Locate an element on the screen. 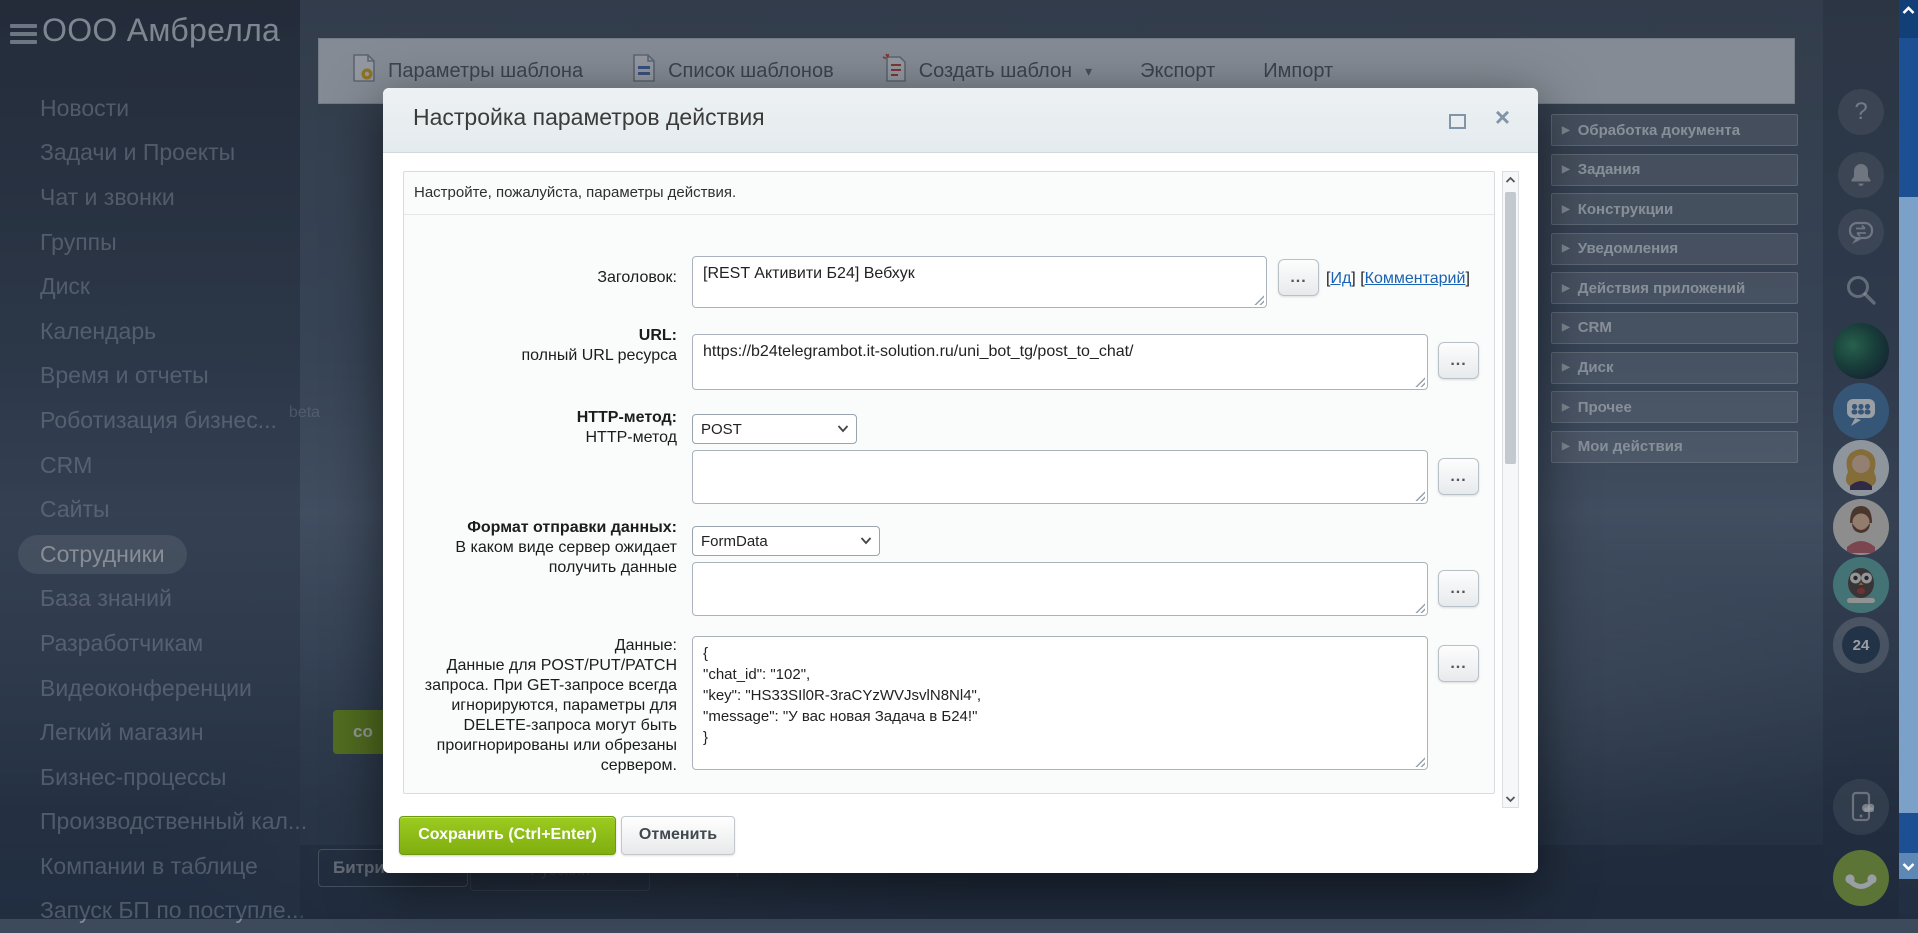 The height and width of the screenshot is (933, 1918). minimize-icon is located at coordinates (1457, 121).